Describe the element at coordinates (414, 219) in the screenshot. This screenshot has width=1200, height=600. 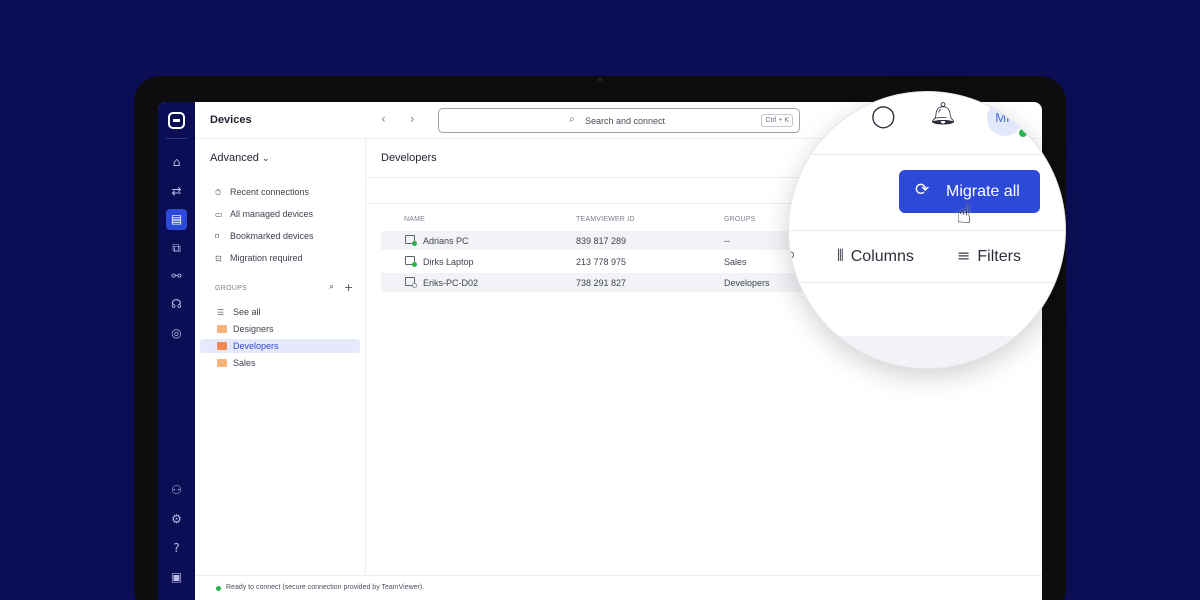
I see `column-header-name: NAME` at that location.